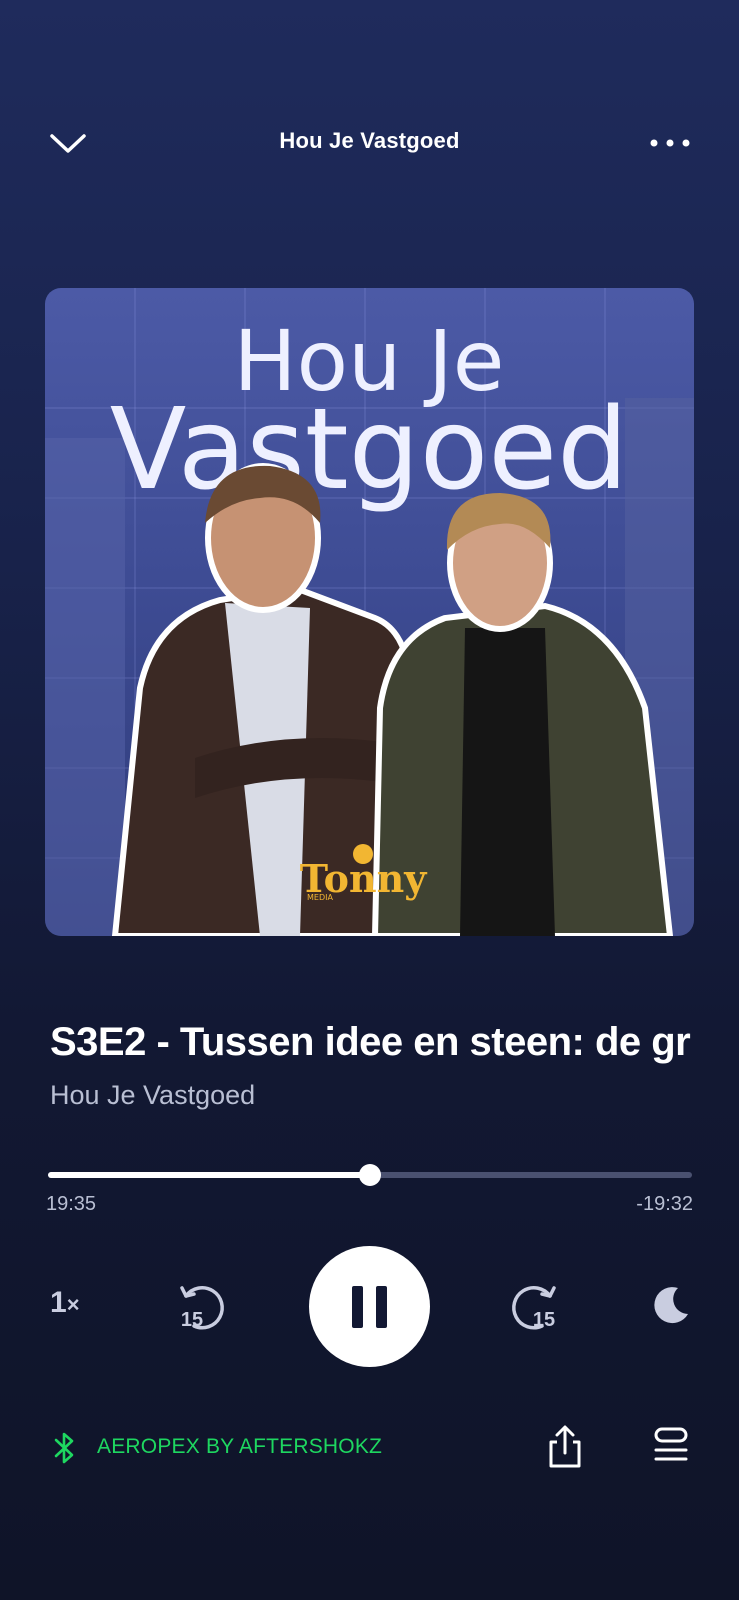 Image resolution: width=739 pixels, height=1600 pixels. What do you see at coordinates (370, 1042) in the screenshot?
I see `episode-title: S3E2 - Tussen idee en steen: de gr` at bounding box center [370, 1042].